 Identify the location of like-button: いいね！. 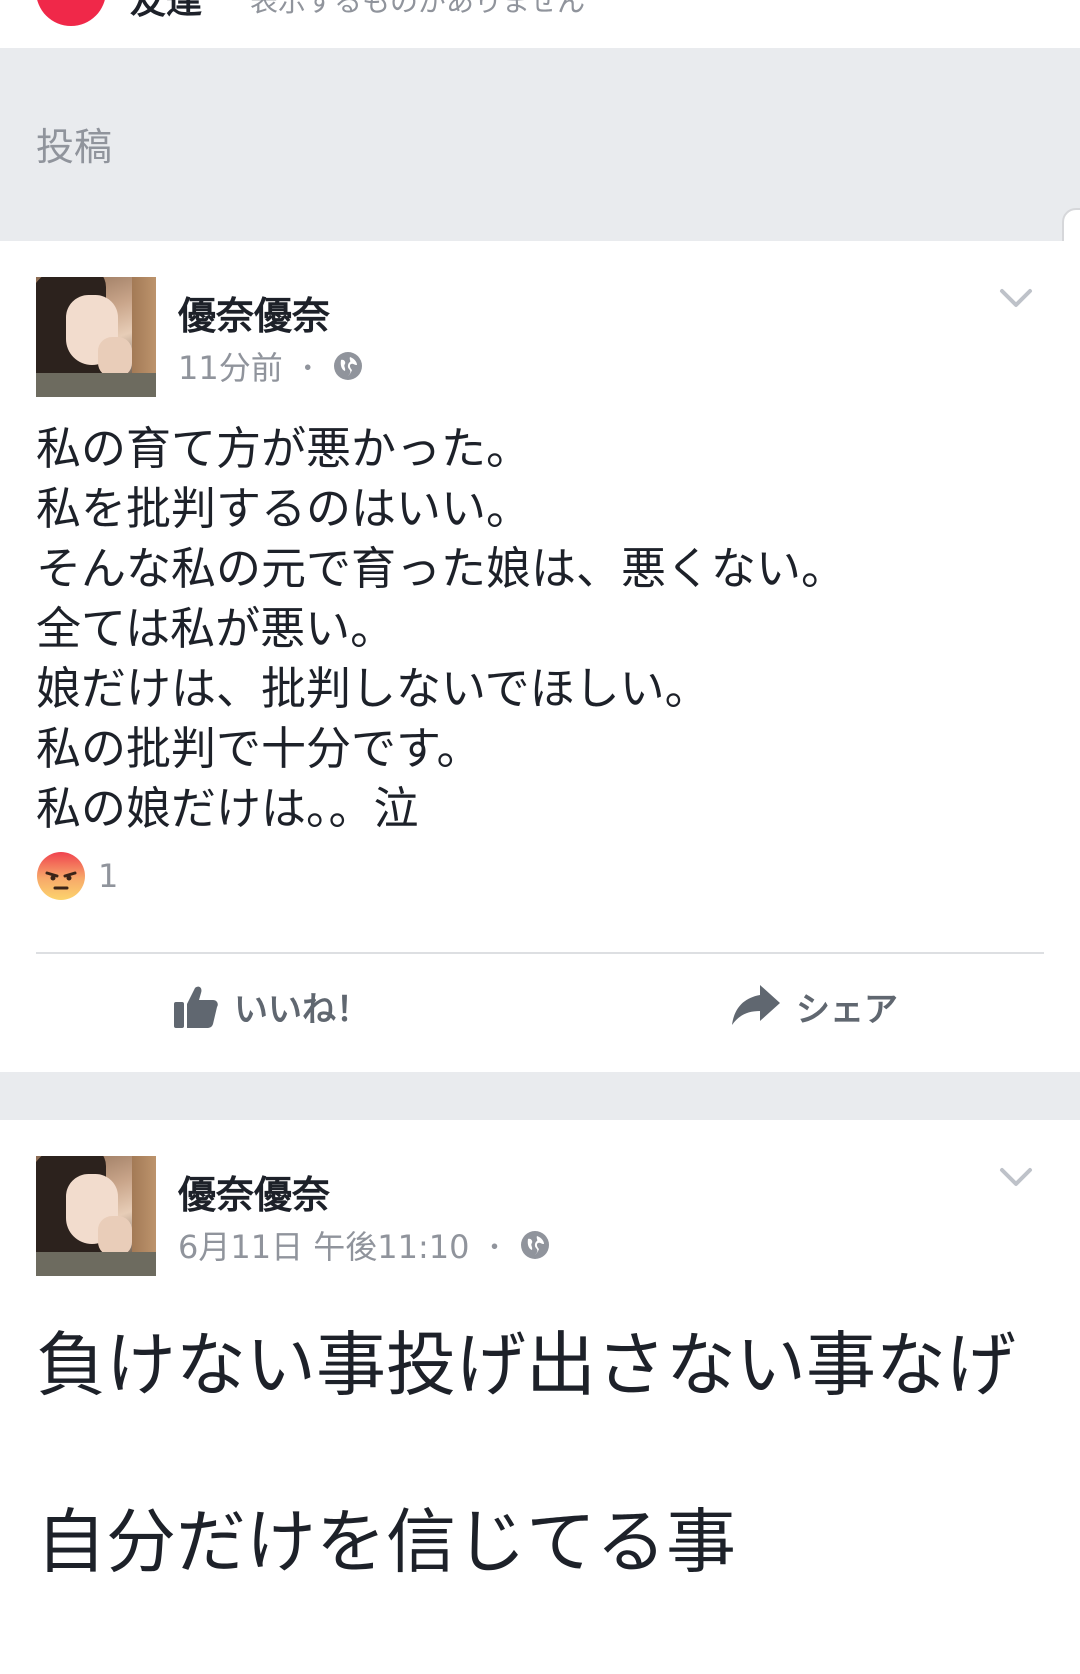
(271, 1006).